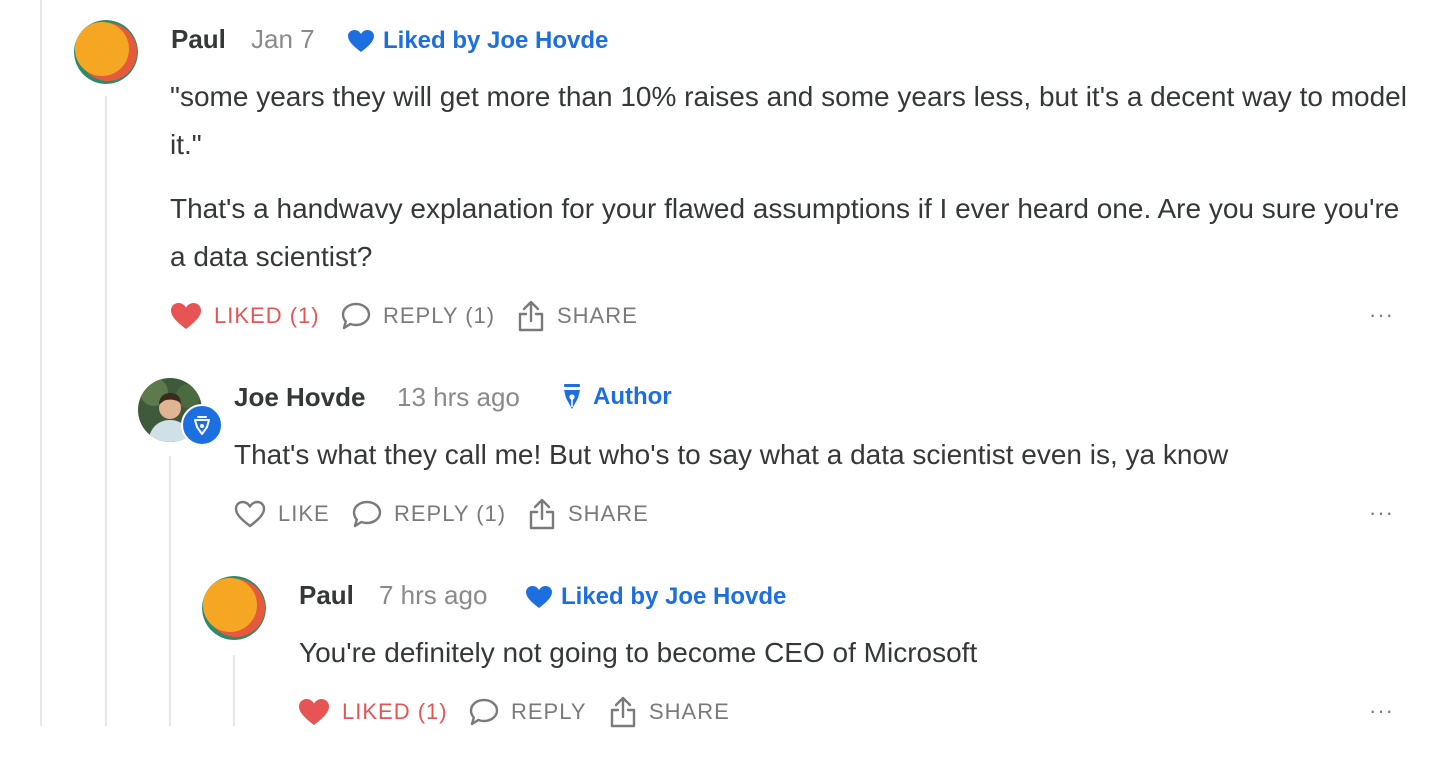  I want to click on comment-author: Joe Hovde, so click(300, 397).